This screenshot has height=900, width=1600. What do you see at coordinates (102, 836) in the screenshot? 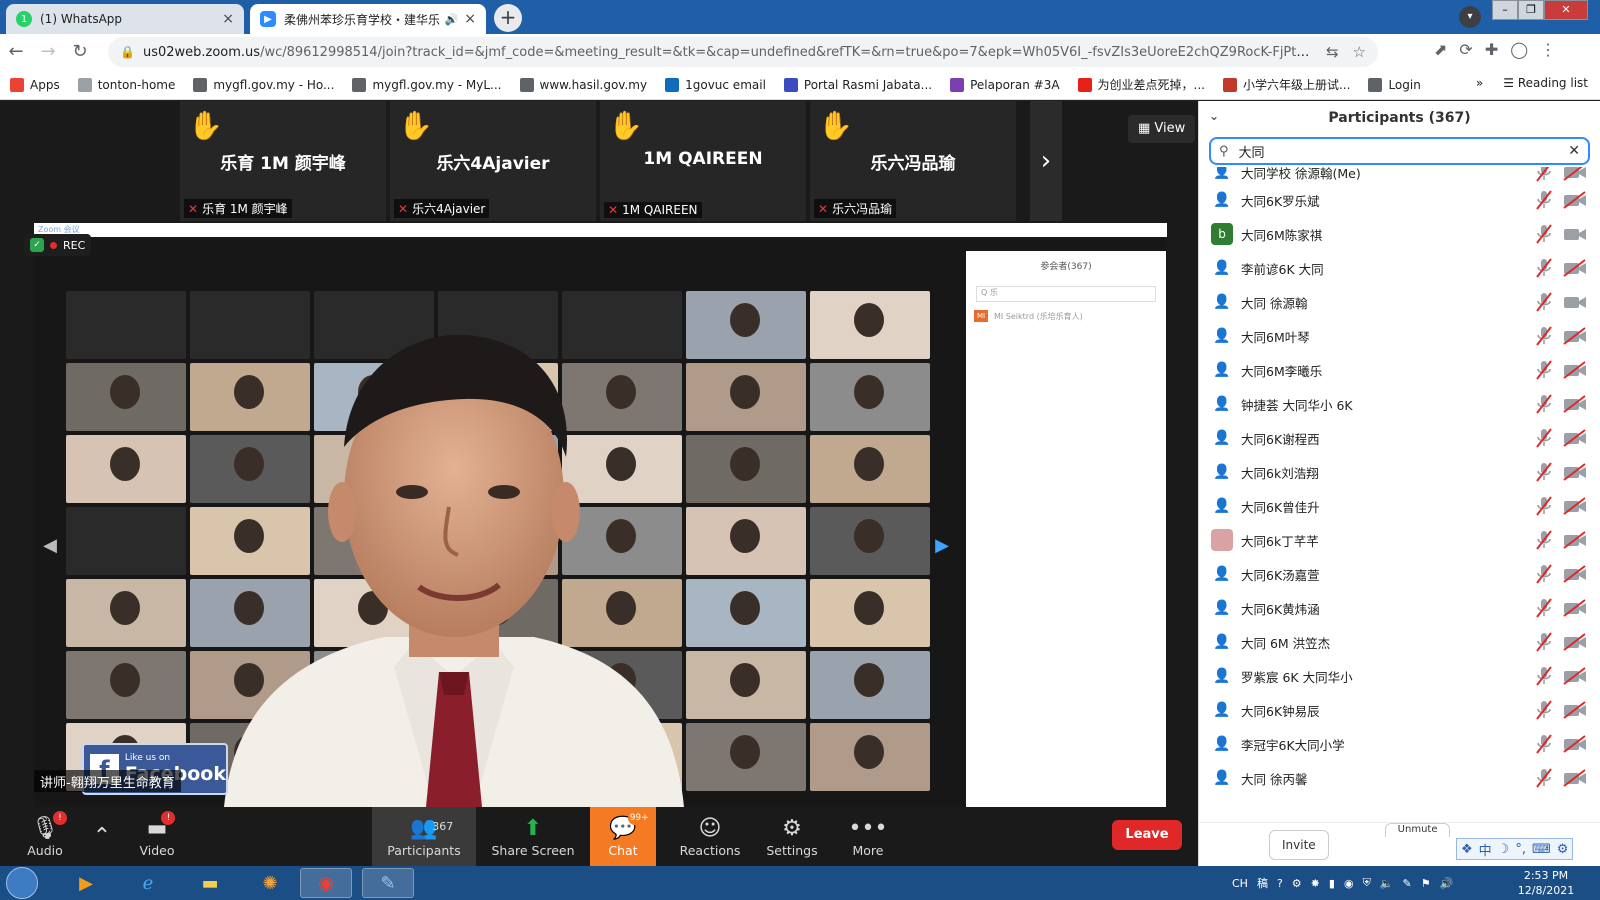
I see `audio-options-button: ⌃` at bounding box center [102, 836].